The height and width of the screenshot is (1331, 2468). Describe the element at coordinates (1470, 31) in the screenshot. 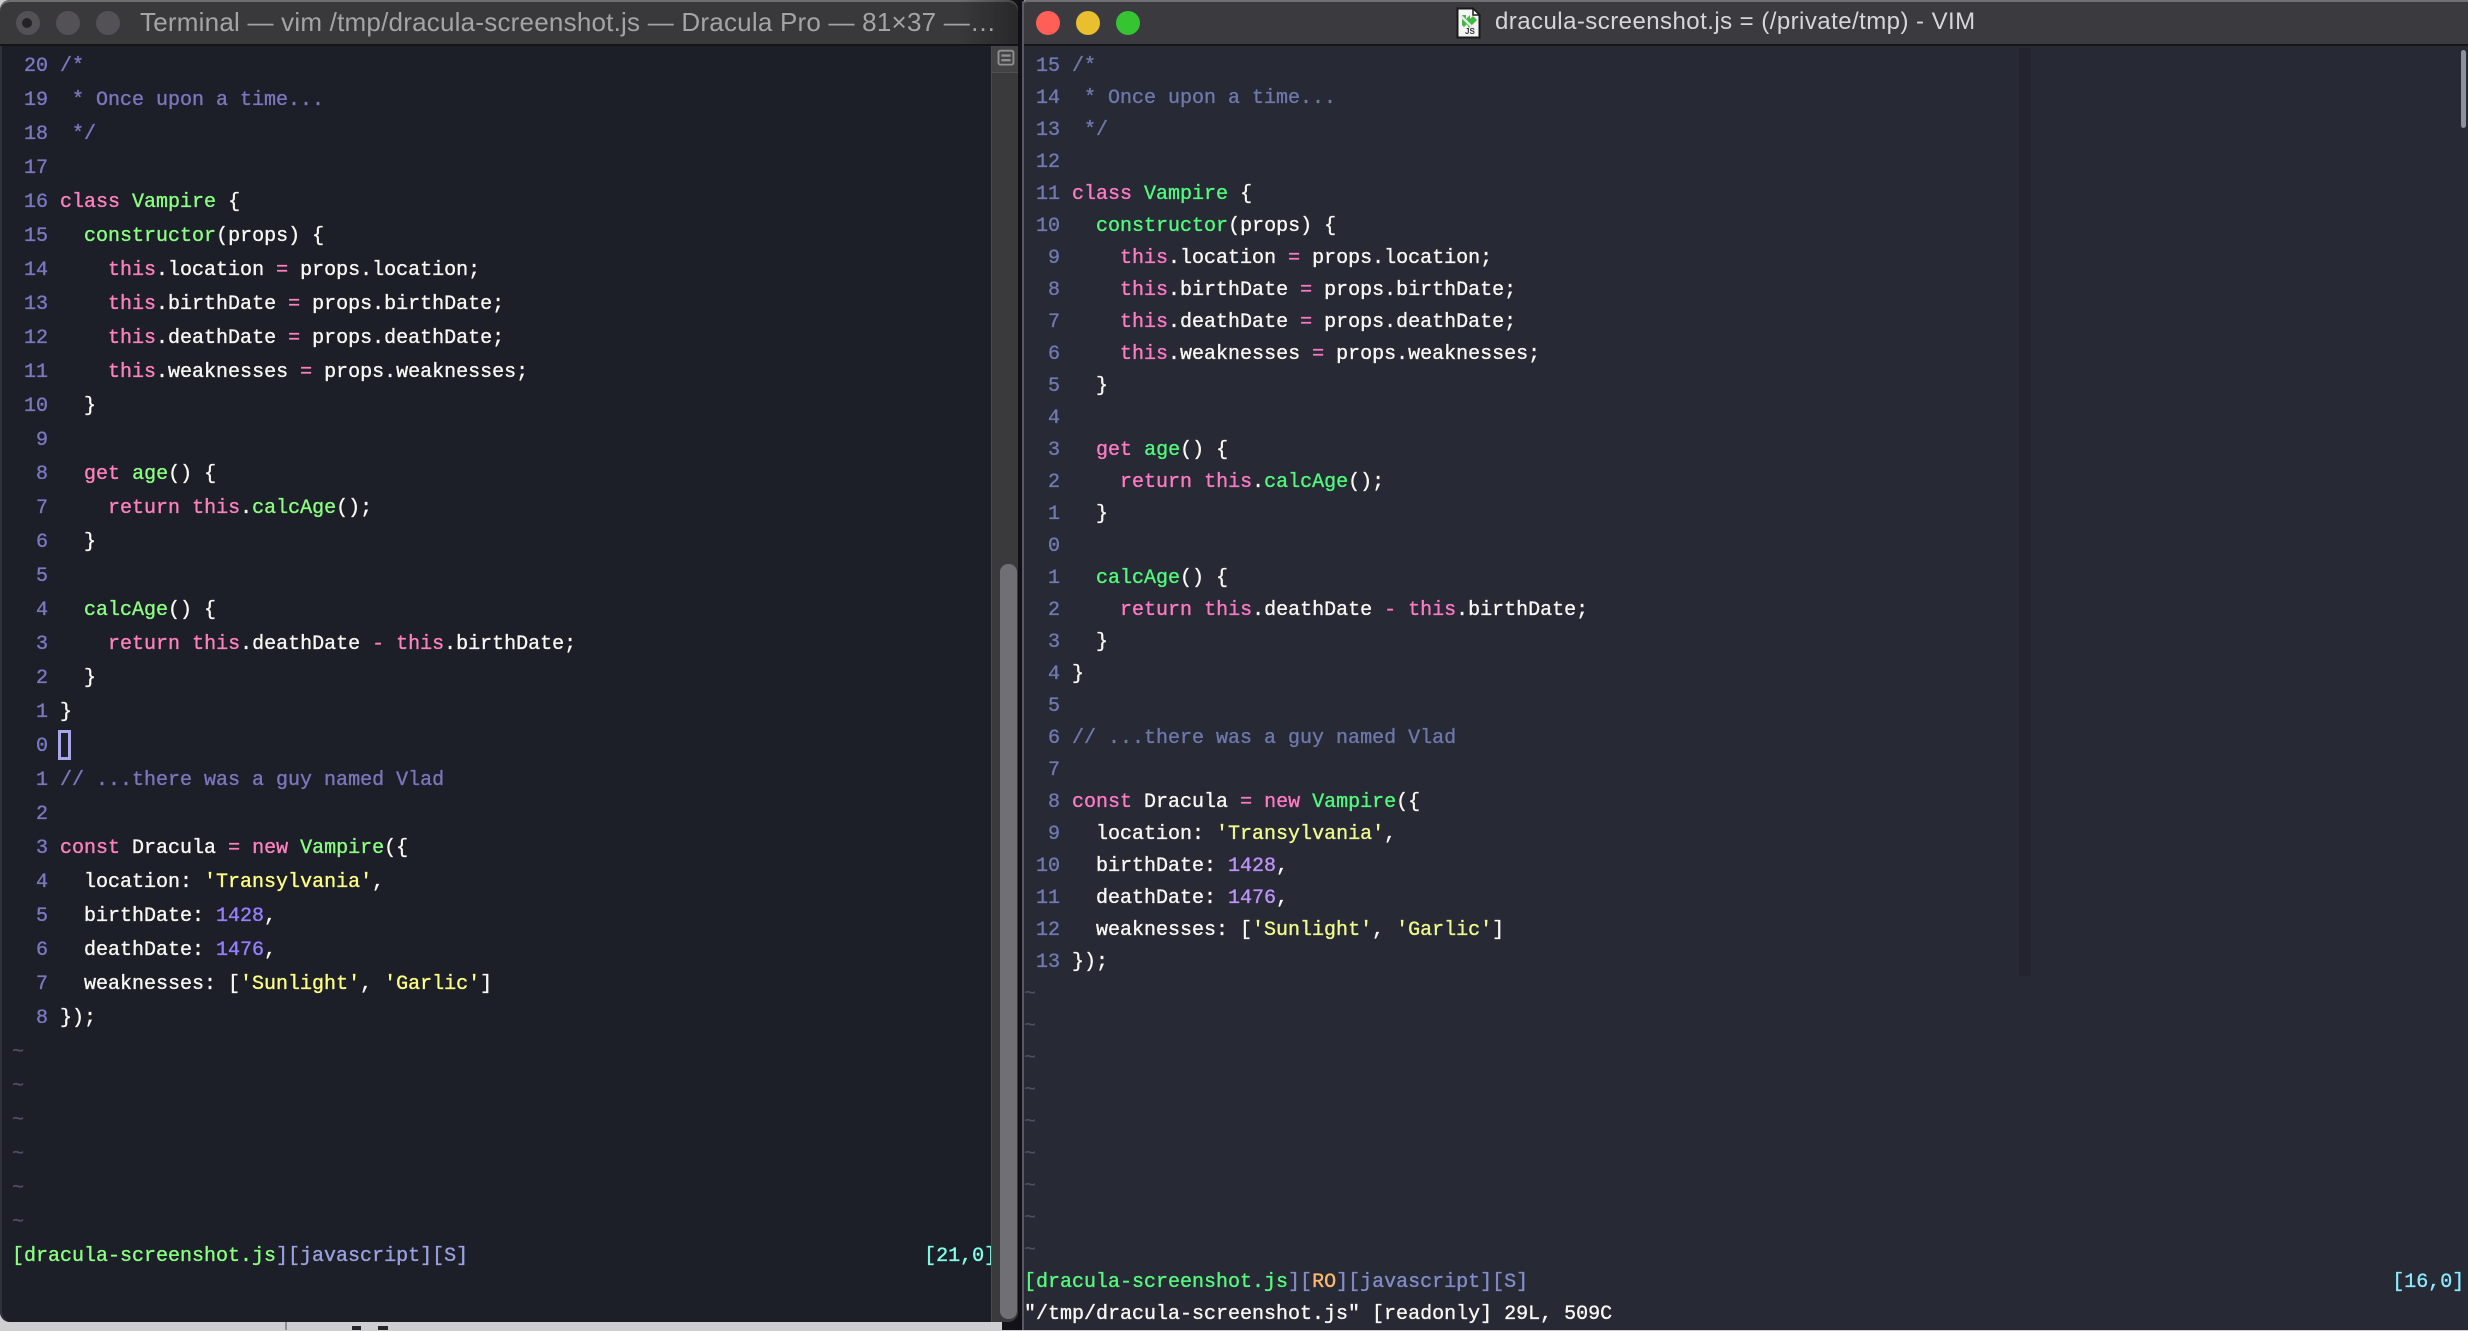

I see `svg-text: JS` at that location.